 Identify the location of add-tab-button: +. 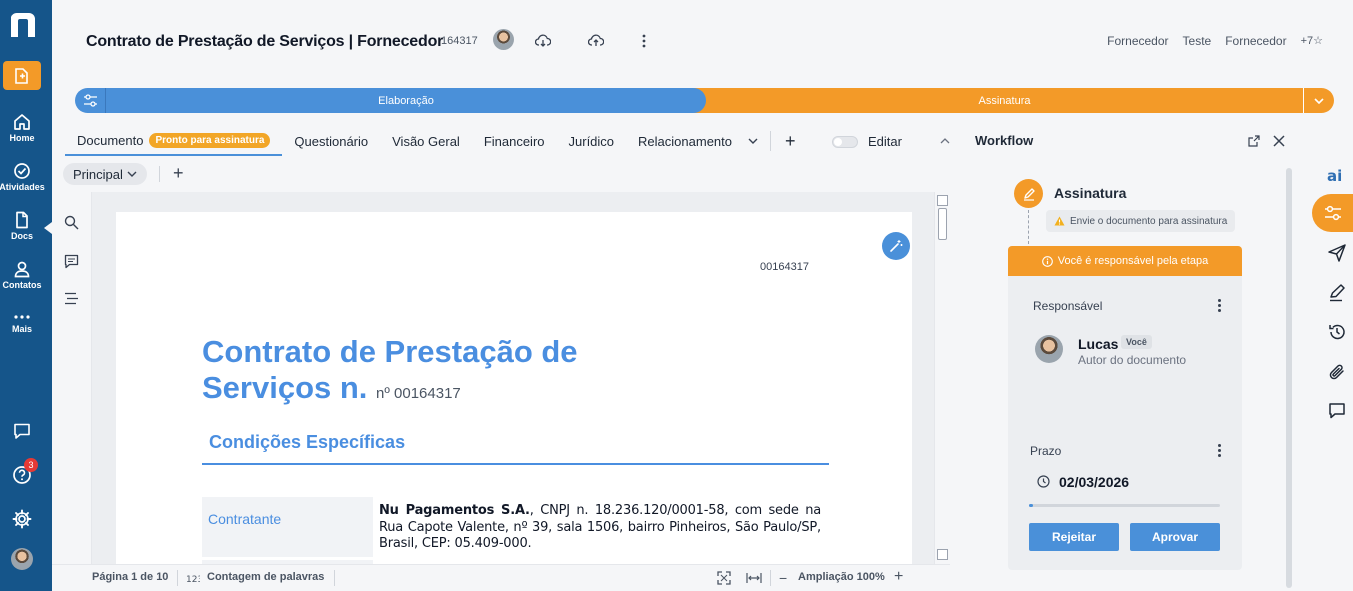
(790, 141).